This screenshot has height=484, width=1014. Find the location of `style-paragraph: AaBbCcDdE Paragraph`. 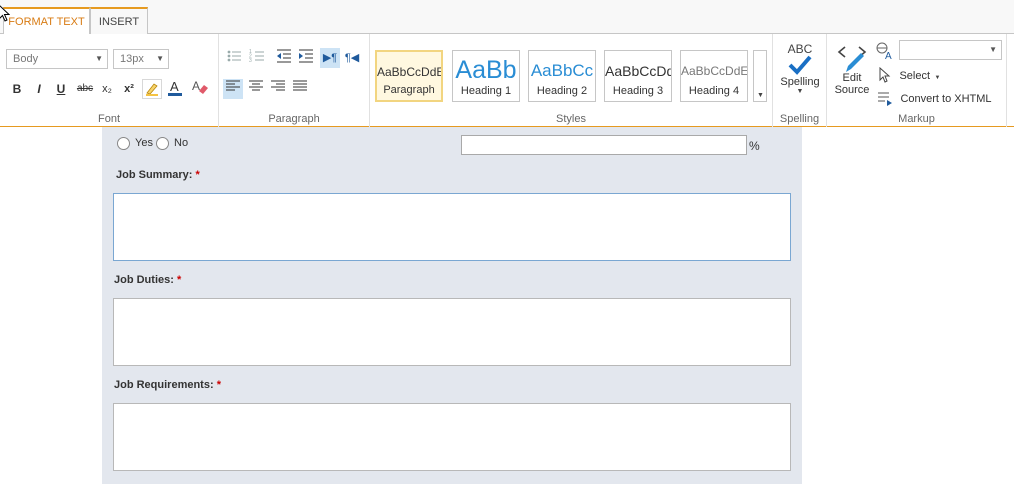

style-paragraph: AaBbCcDdE Paragraph is located at coordinates (409, 76).